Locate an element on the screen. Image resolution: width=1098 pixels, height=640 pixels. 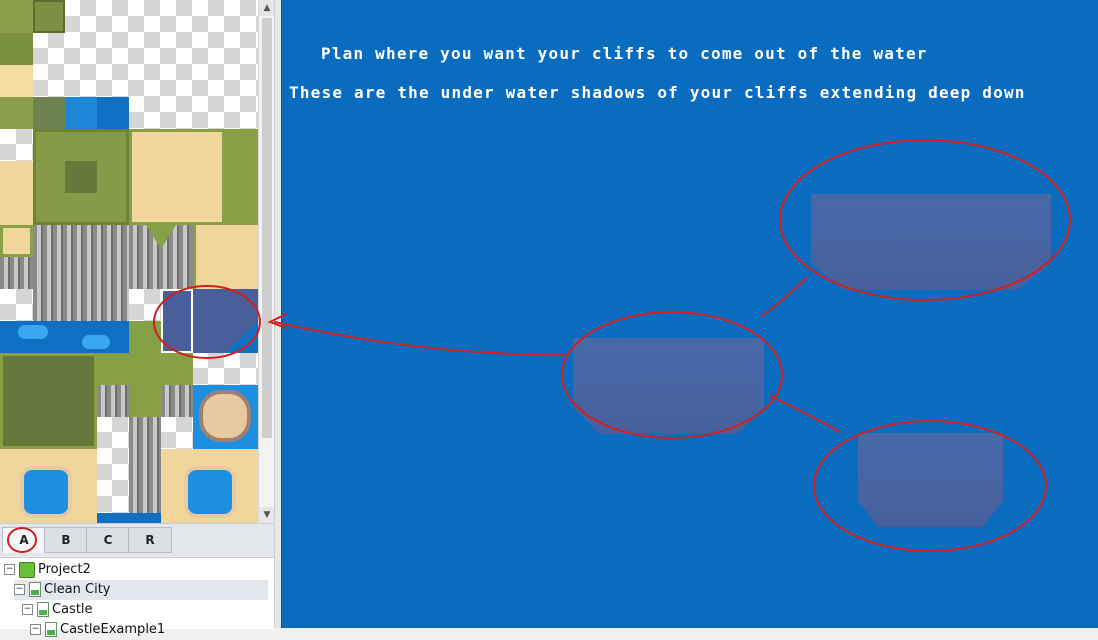
tree-item-castle-example: − CastleExample1 is located at coordinates (97, 630).